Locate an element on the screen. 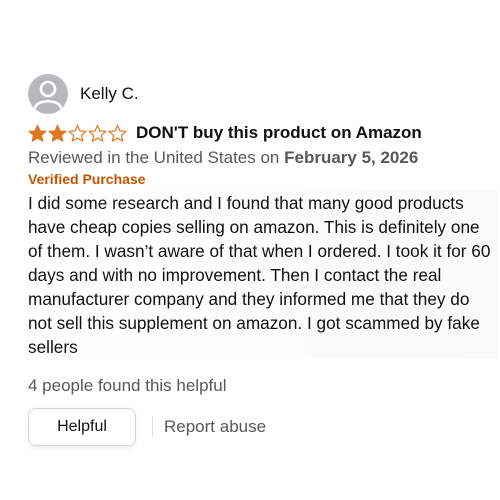 The height and width of the screenshot is (500, 500). reviewer-name: Kelly C. is located at coordinates (109, 94).